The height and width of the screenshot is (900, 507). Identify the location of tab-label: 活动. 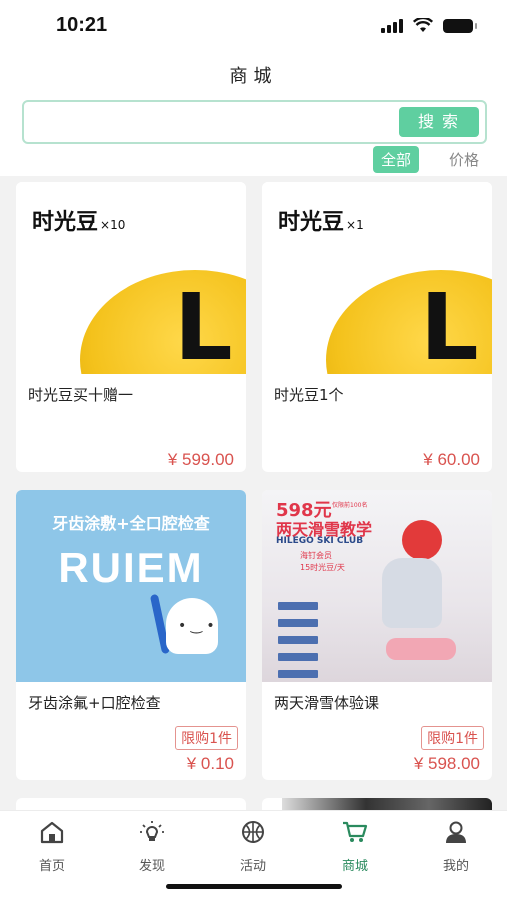
(252, 866).